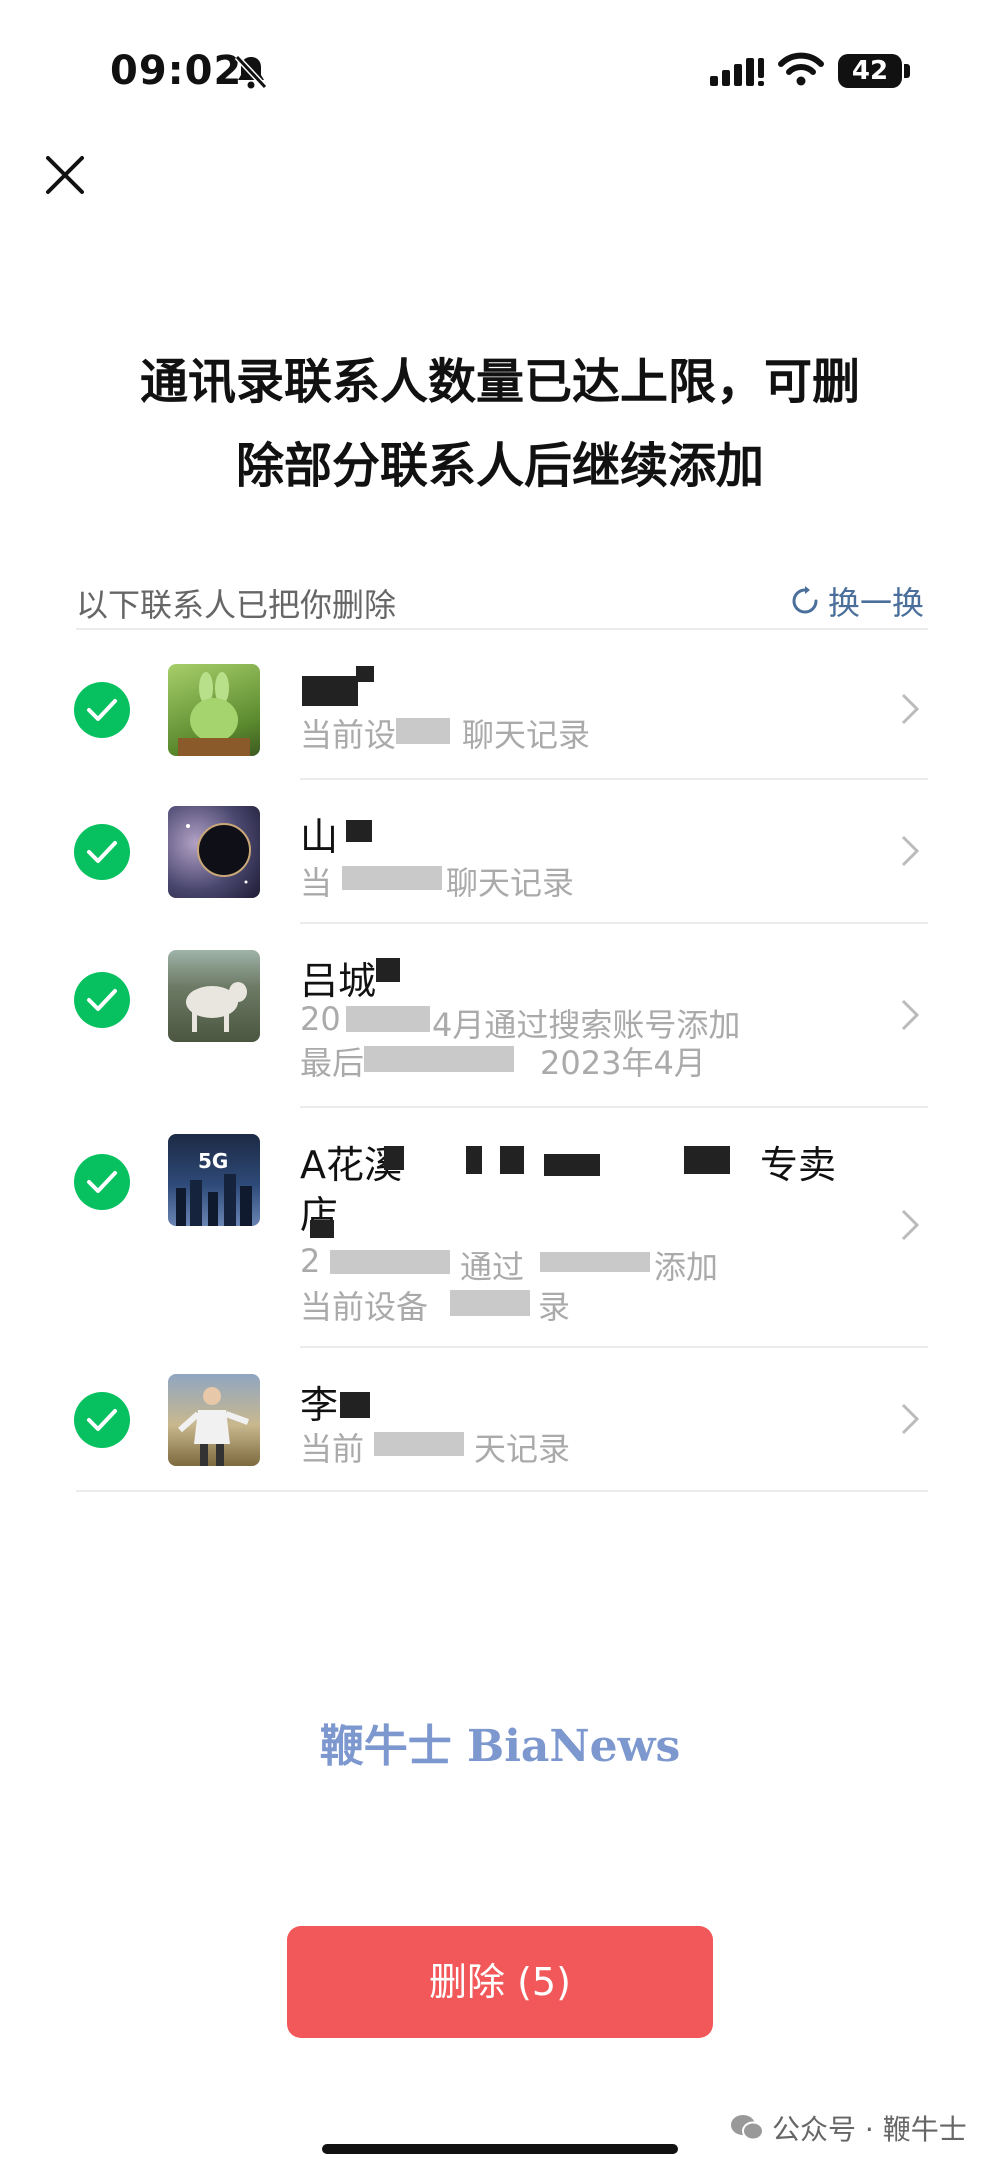 The image size is (1000, 2173). I want to click on refresh-label: 换一换, so click(876, 603).